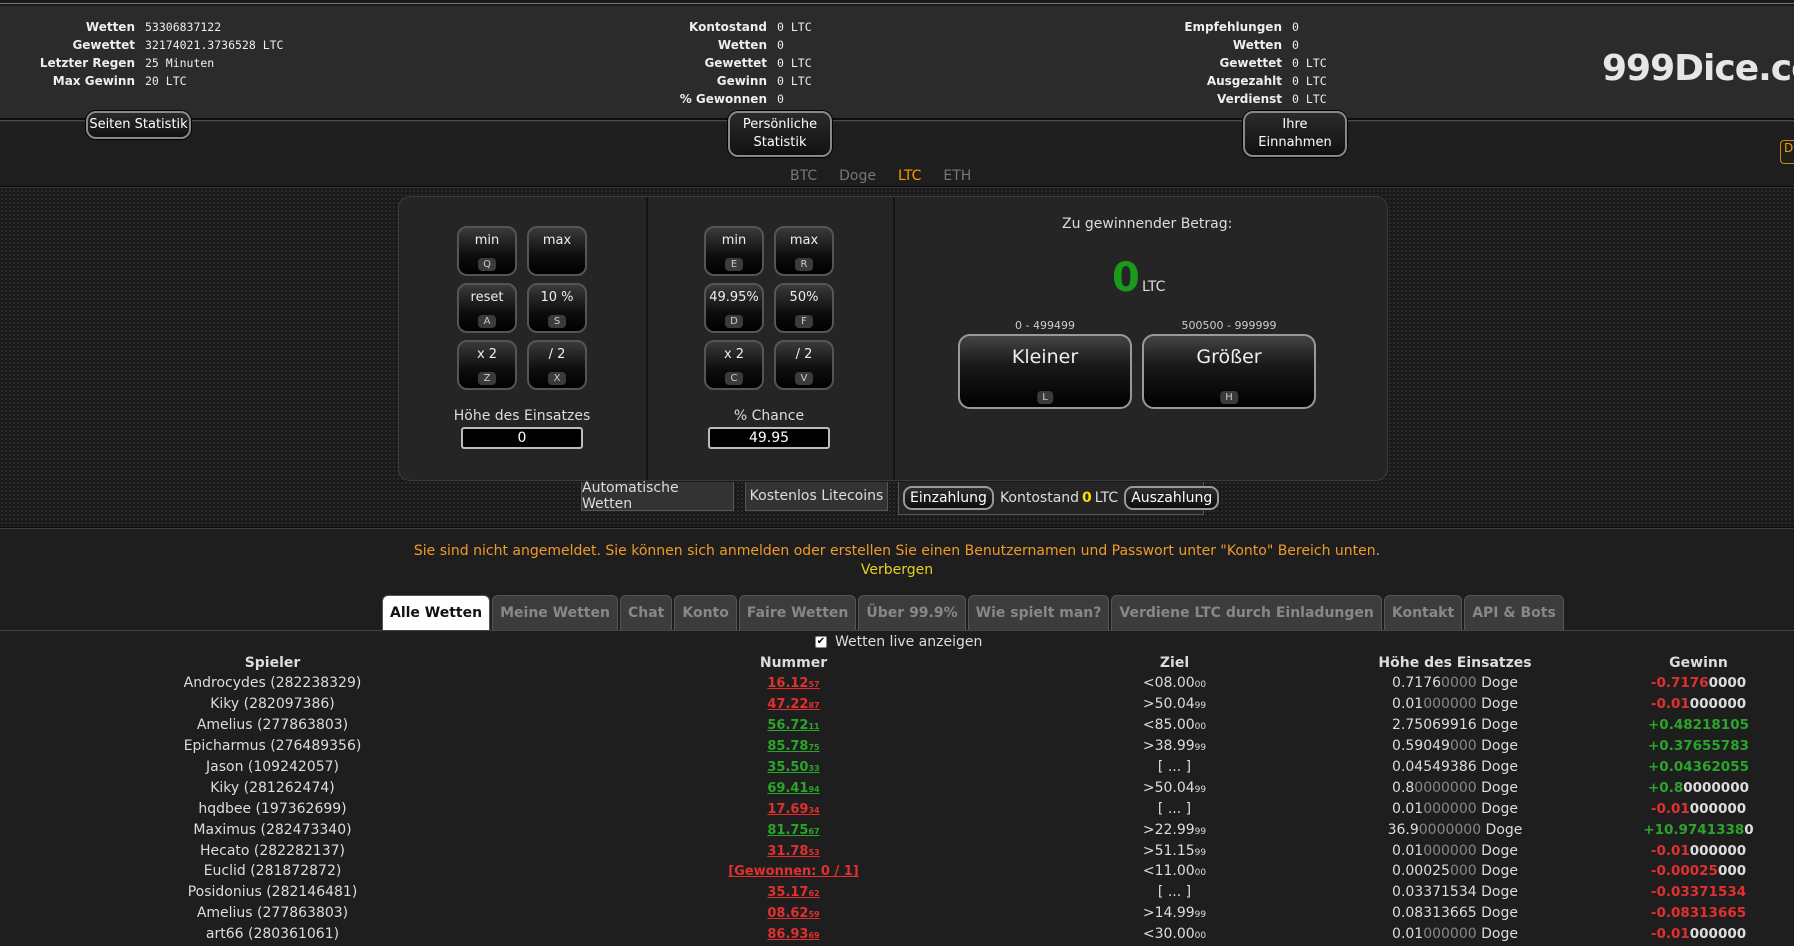 The height and width of the screenshot is (946, 1794). What do you see at coordinates (1243, 63) in the screenshot?
I see `earnings-stat-row: Gewettet 0 LTC` at bounding box center [1243, 63].